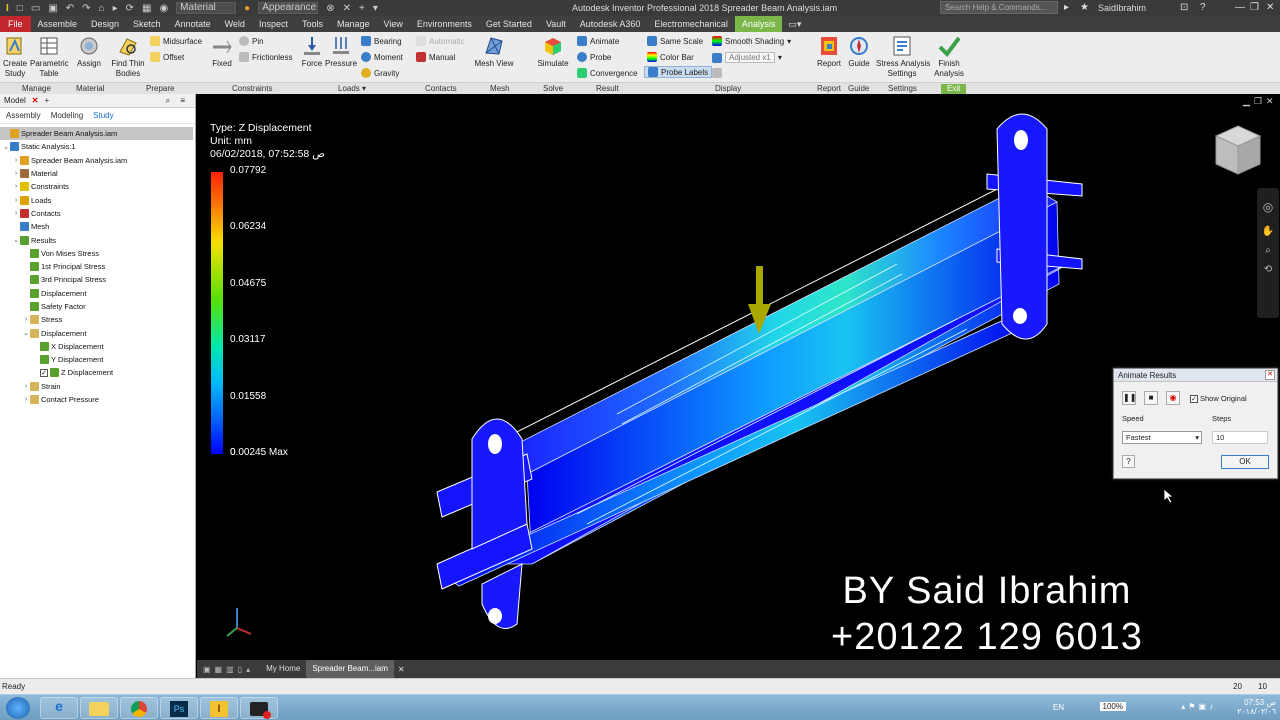  I want to click on tab-sketch: Sketch, so click(147, 24).